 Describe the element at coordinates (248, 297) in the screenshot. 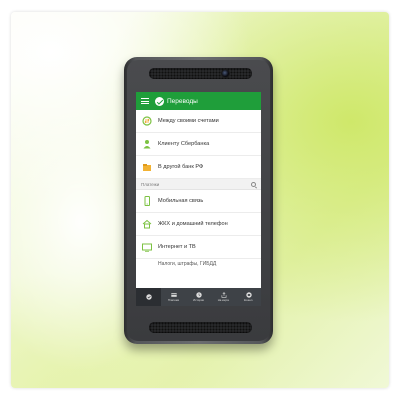

I see `nav-item-wallet: Кошел.` at that location.